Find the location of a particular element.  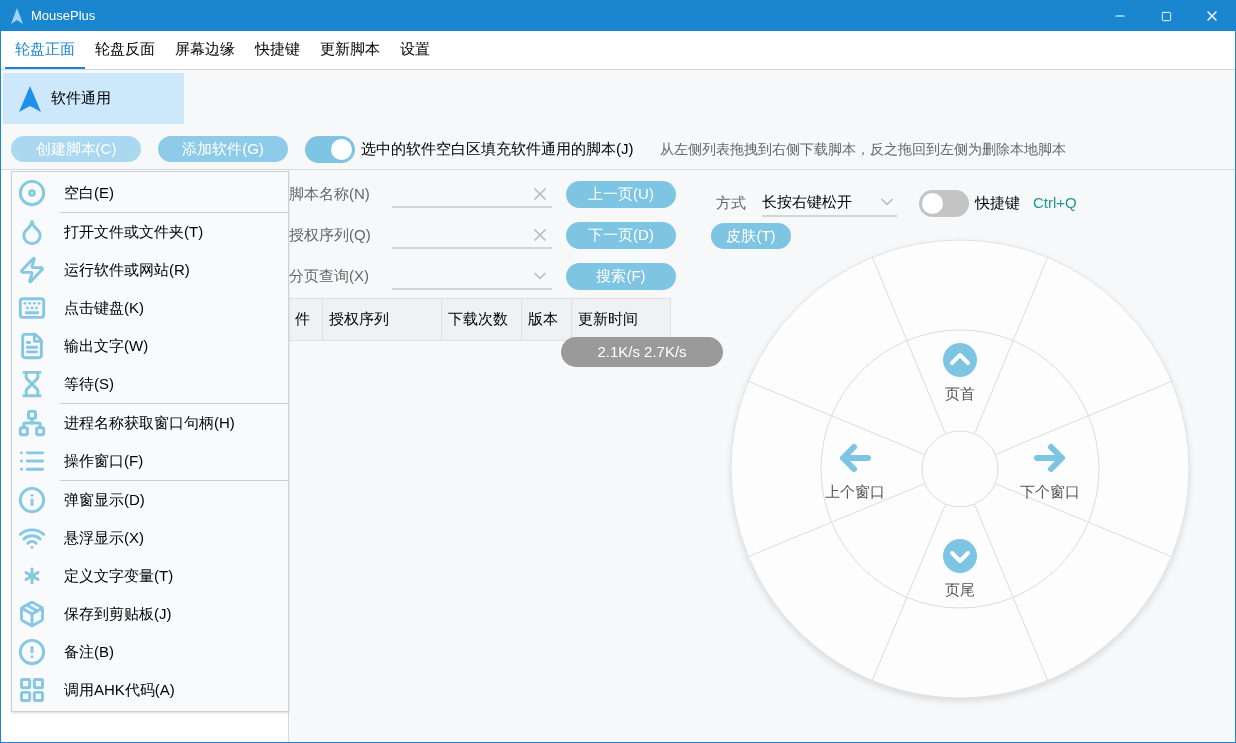

chevron-down-circle-icon is located at coordinates (960, 556).